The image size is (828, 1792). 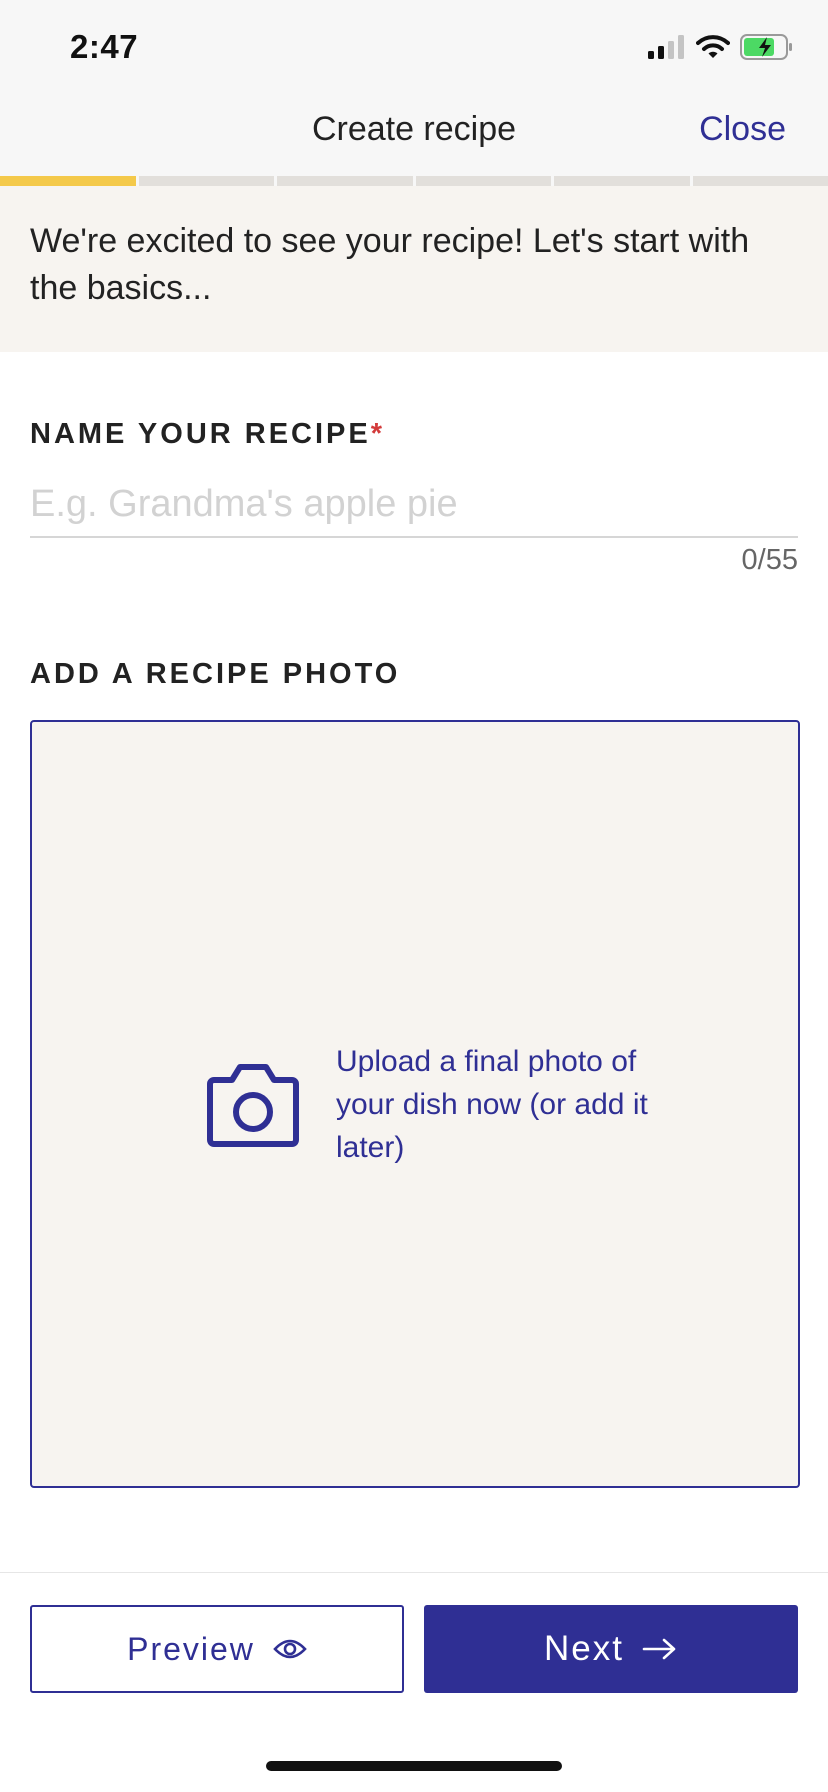 What do you see at coordinates (215, 674) in the screenshot?
I see `recipe-photo-label: ADD A RECIPE PHOTO` at bounding box center [215, 674].